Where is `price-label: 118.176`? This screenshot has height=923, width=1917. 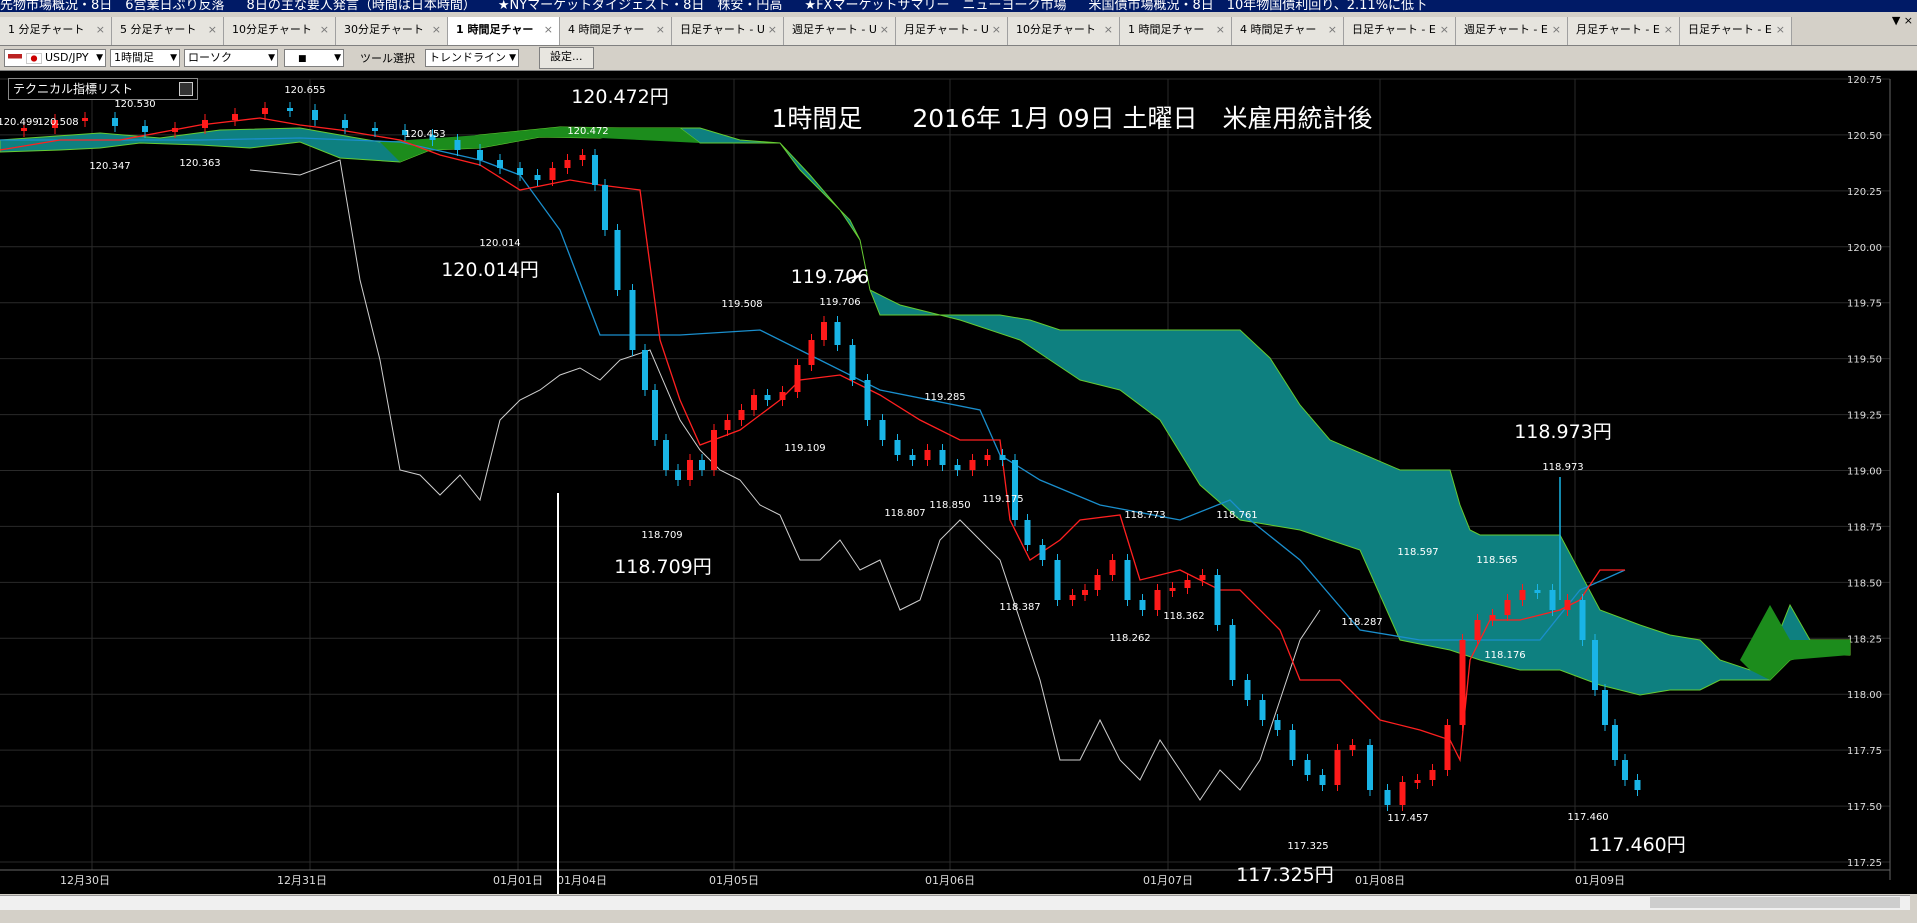
price-label: 118.176 is located at coordinates (1504, 655).